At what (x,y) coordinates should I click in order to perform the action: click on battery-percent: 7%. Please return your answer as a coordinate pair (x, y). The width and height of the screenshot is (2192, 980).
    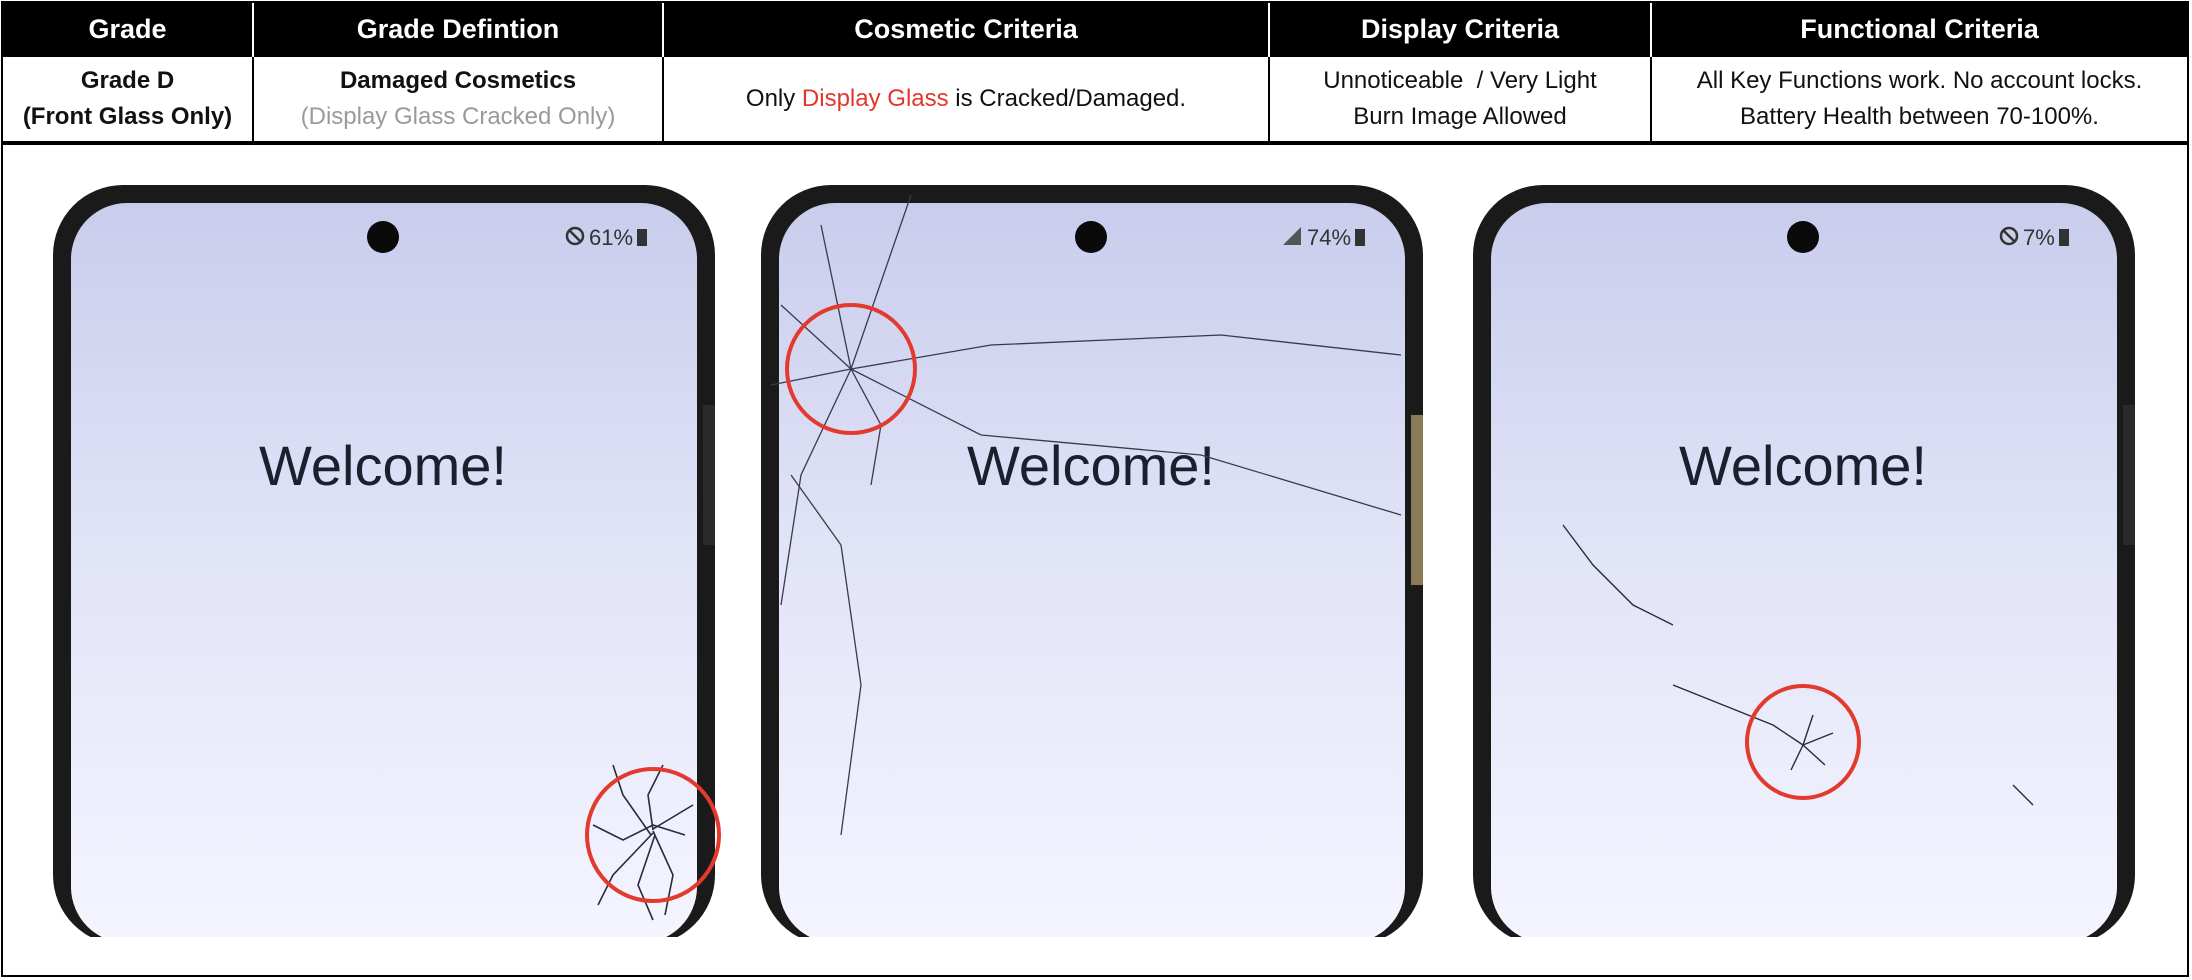
    Looking at the image, I should click on (2039, 237).